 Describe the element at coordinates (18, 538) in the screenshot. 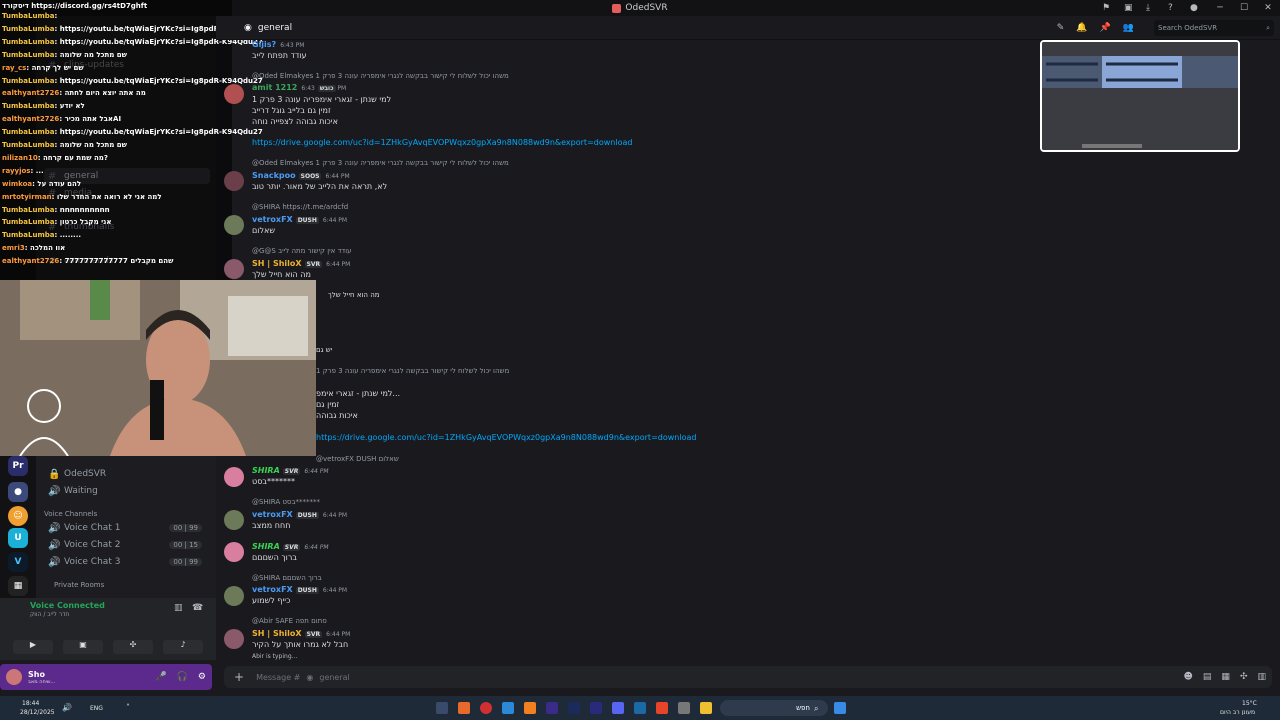

I see `server-icon-4: U` at that location.